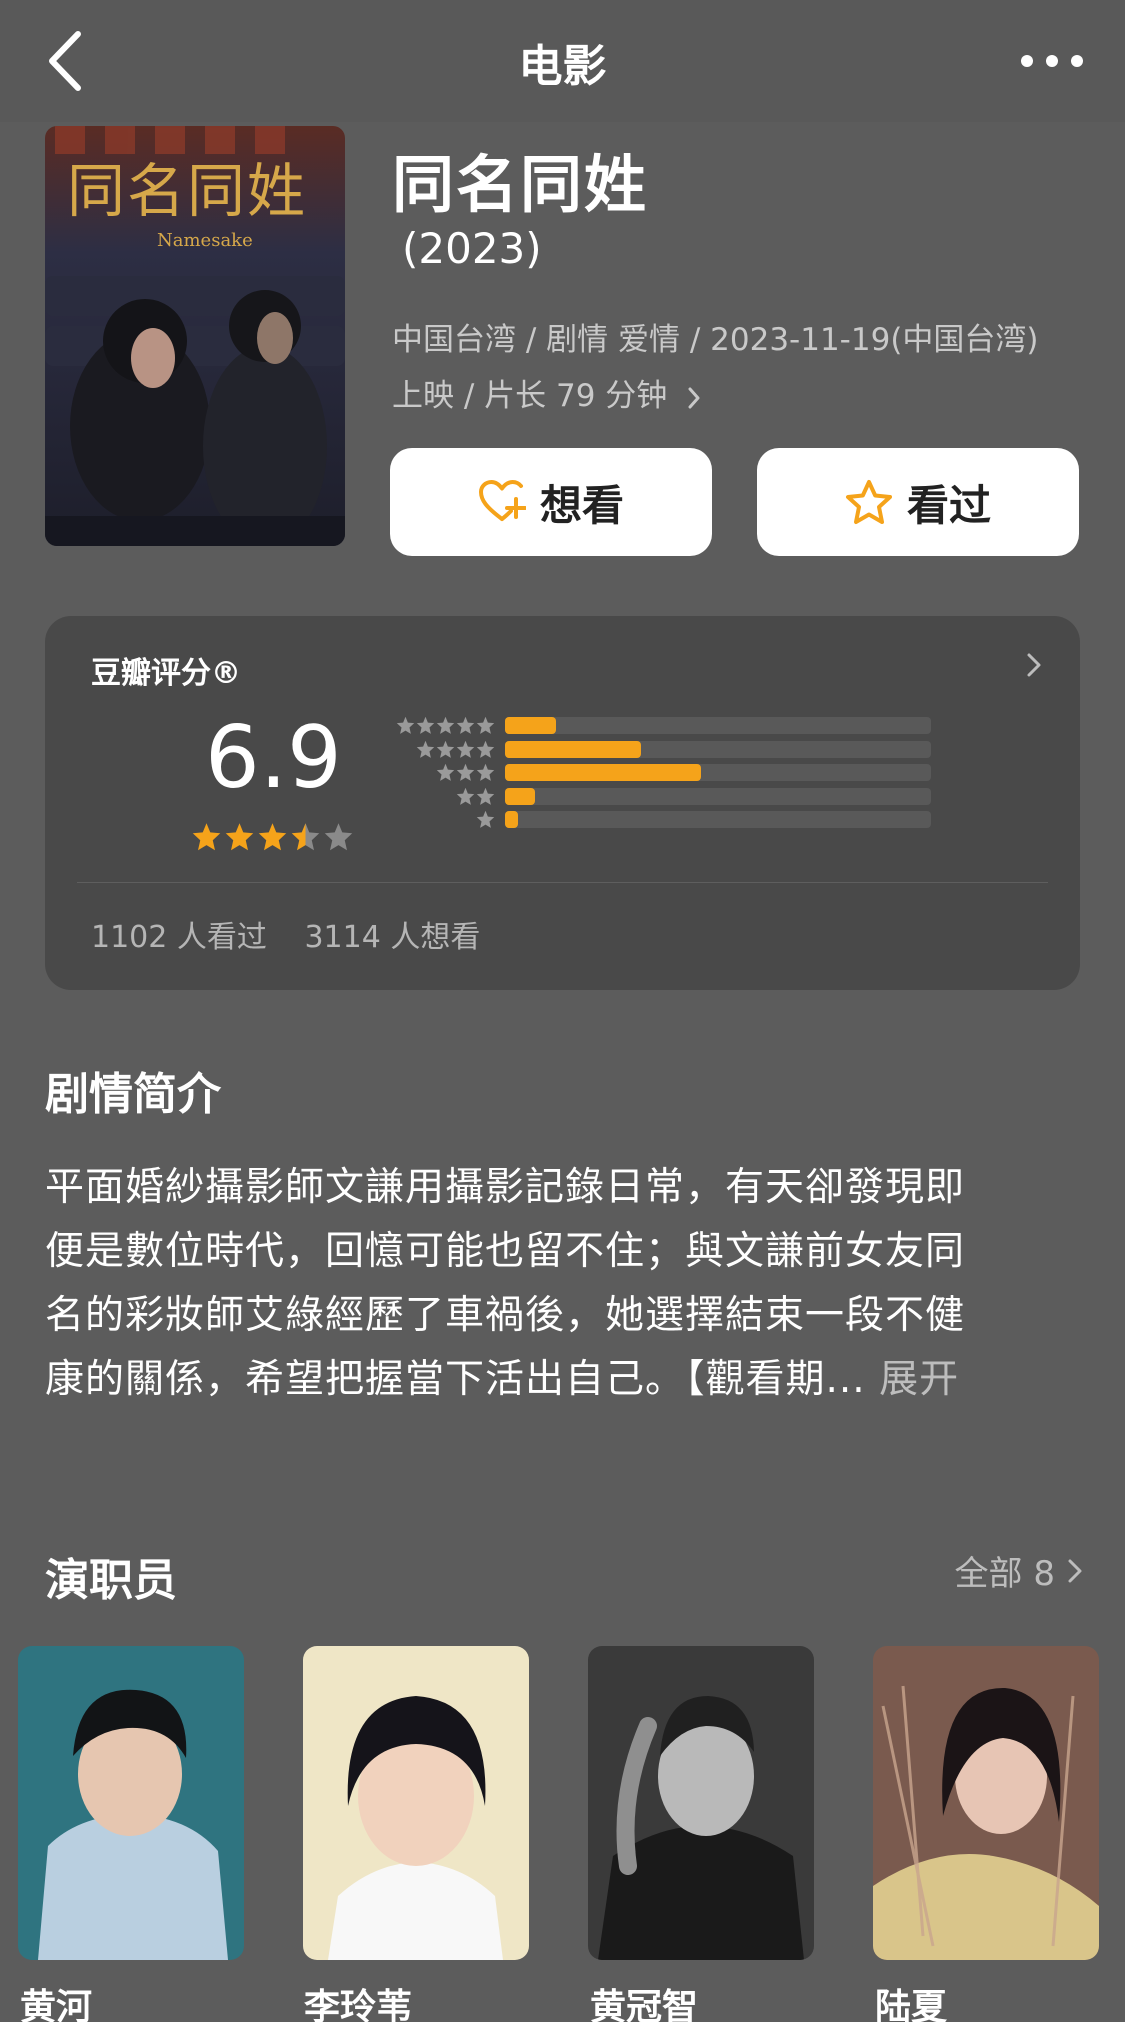 The image size is (1125, 2022). I want to click on synopsis-line: 便是數位時代，回憶可能也留不住；與文謙前女友同, so click(505, 1251).